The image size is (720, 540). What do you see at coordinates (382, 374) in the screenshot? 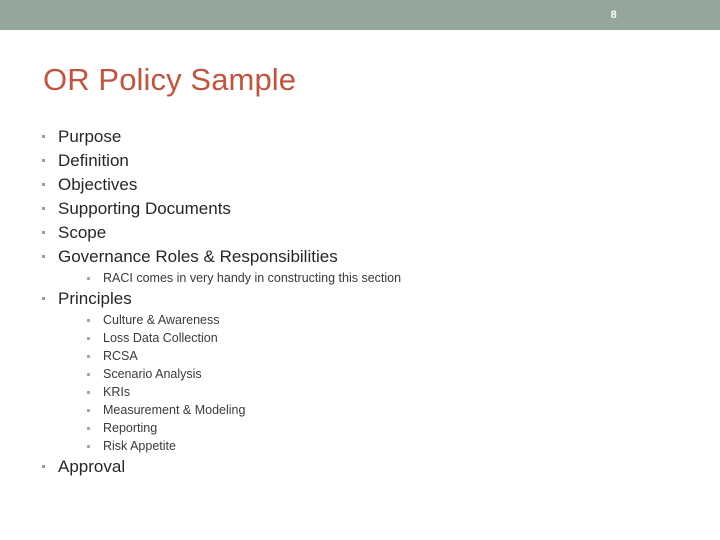
I see `list-item: Scenario Analysis` at bounding box center [382, 374].